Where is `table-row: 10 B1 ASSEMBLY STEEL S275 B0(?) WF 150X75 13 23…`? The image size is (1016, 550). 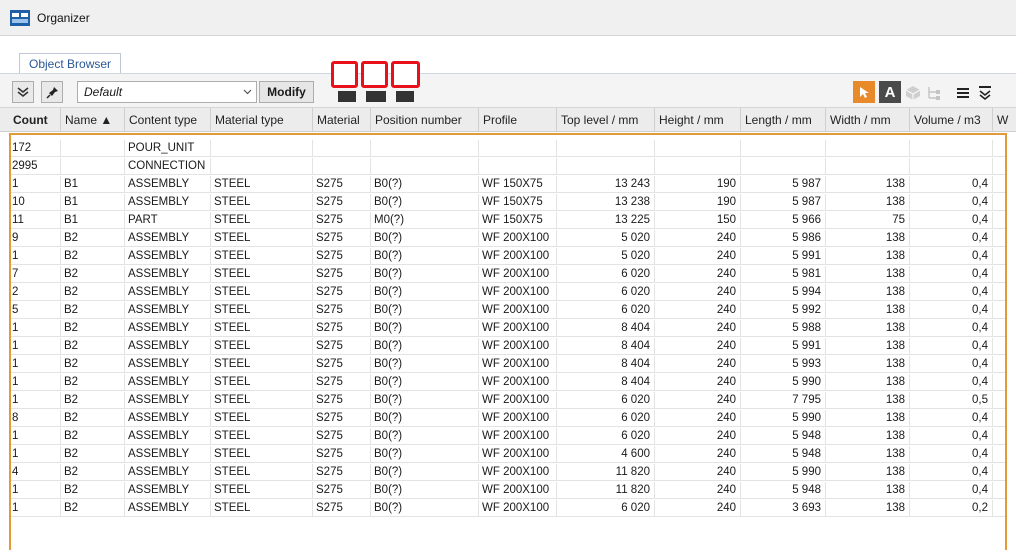 table-row: 10 B1 ASSEMBLY STEEL S275 B0(?) WF 150X75 13 23… is located at coordinates (508, 202).